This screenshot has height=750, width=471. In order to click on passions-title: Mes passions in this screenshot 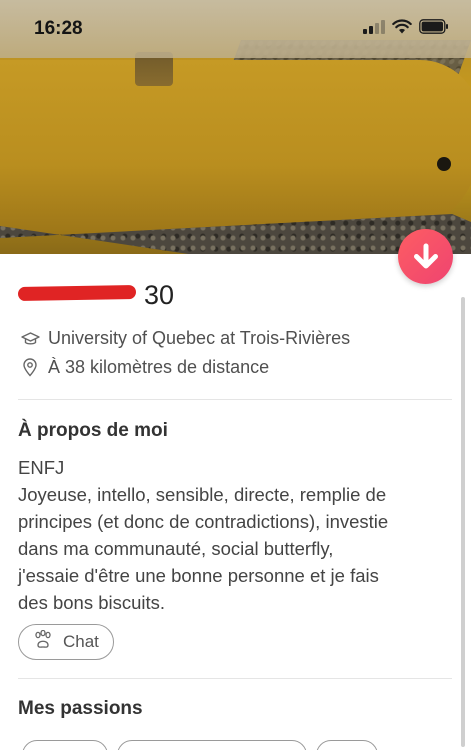, I will do `click(80, 708)`.